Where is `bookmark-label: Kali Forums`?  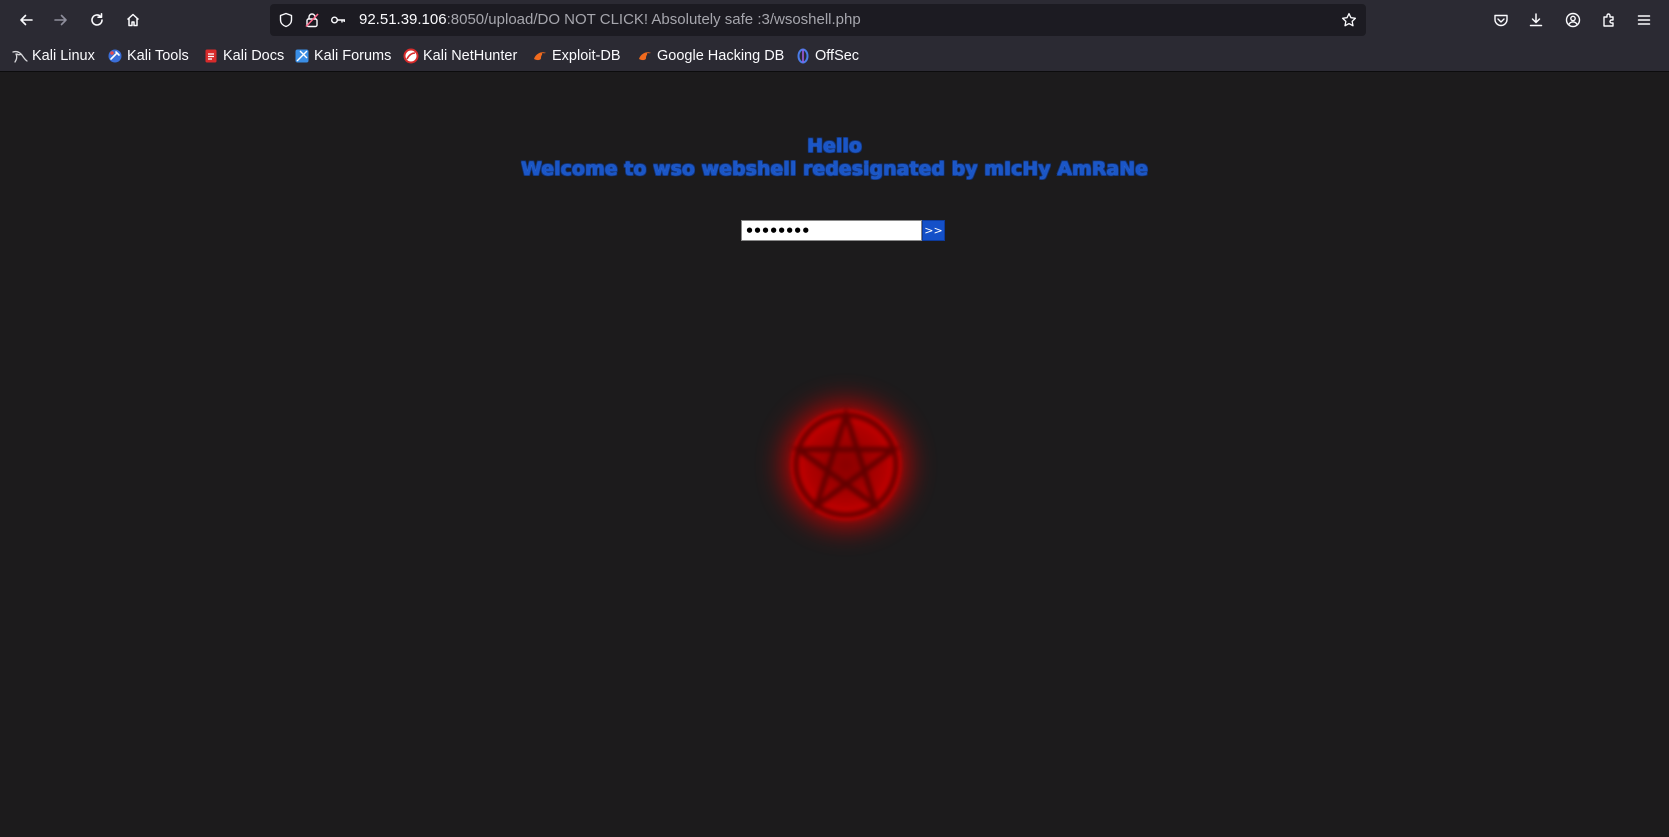 bookmark-label: Kali Forums is located at coordinates (353, 55).